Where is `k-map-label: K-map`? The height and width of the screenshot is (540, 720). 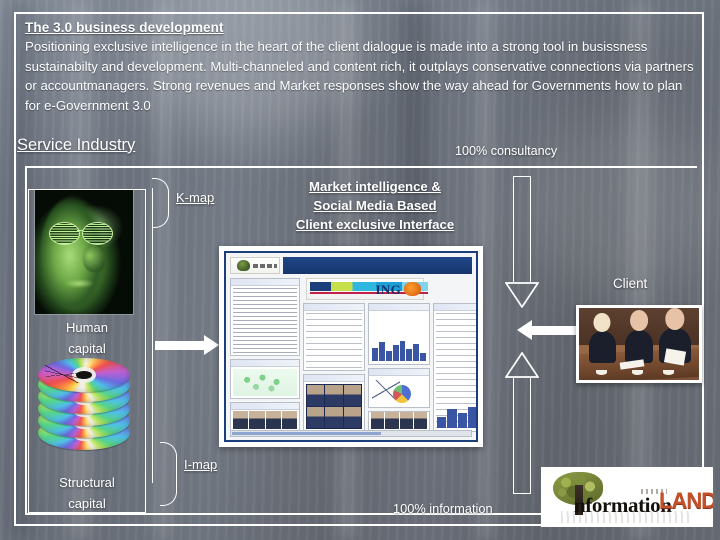
k-map-label: K-map is located at coordinates (195, 197).